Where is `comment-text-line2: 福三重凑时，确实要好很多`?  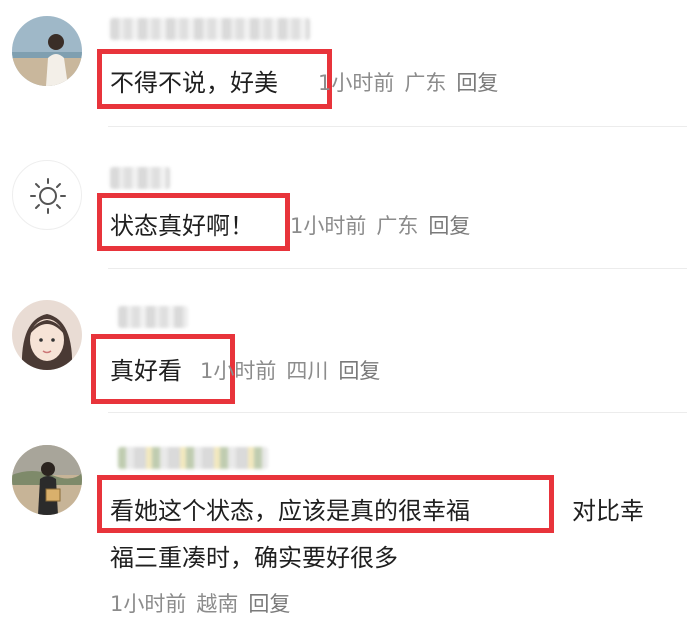 comment-text-line2: 福三重凑时，确实要好很多 is located at coordinates (254, 558).